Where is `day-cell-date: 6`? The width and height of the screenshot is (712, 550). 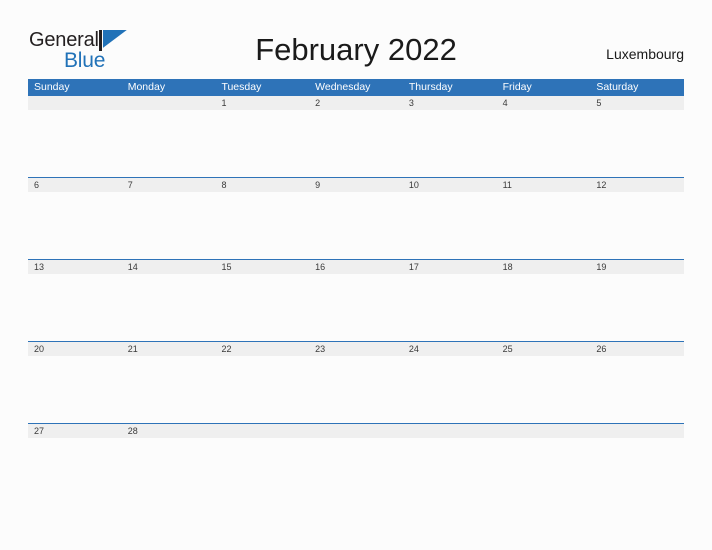
day-cell-date: 6 is located at coordinates (75, 185).